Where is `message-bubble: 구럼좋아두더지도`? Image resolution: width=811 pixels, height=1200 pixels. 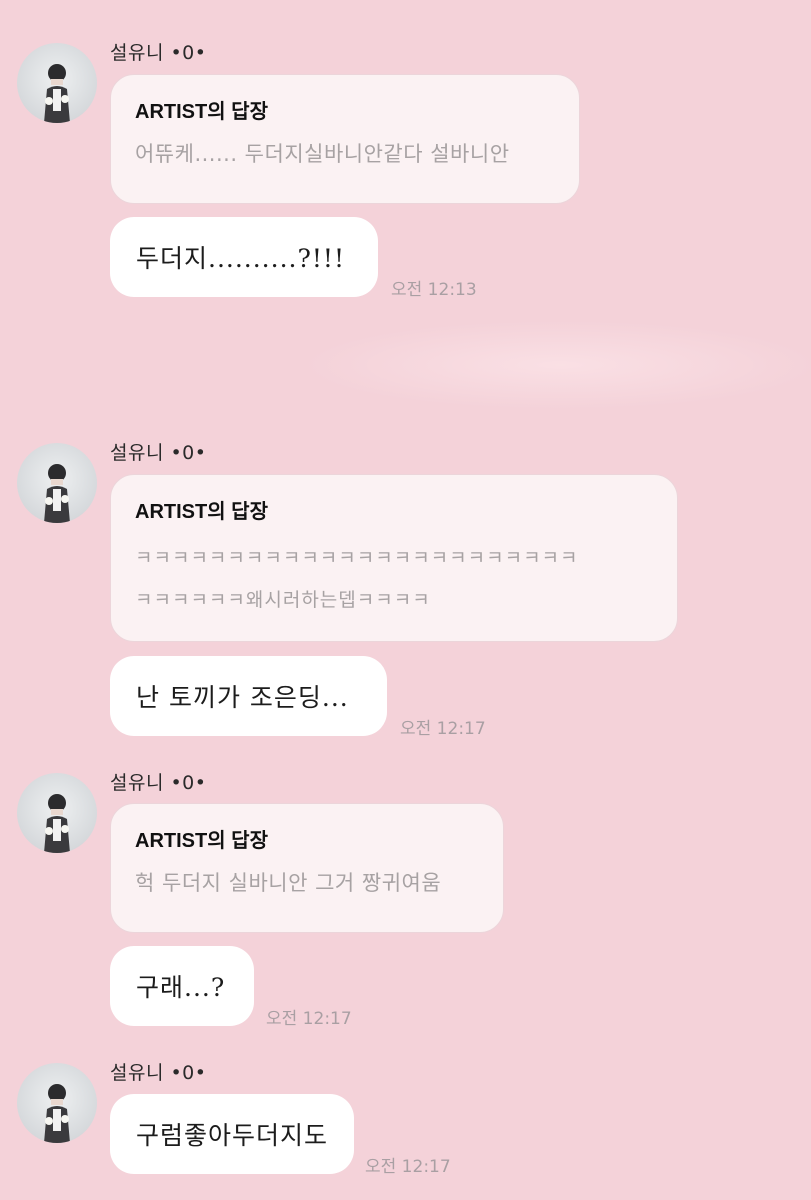 message-bubble: 구럼좋아두더지도 is located at coordinates (232, 1134).